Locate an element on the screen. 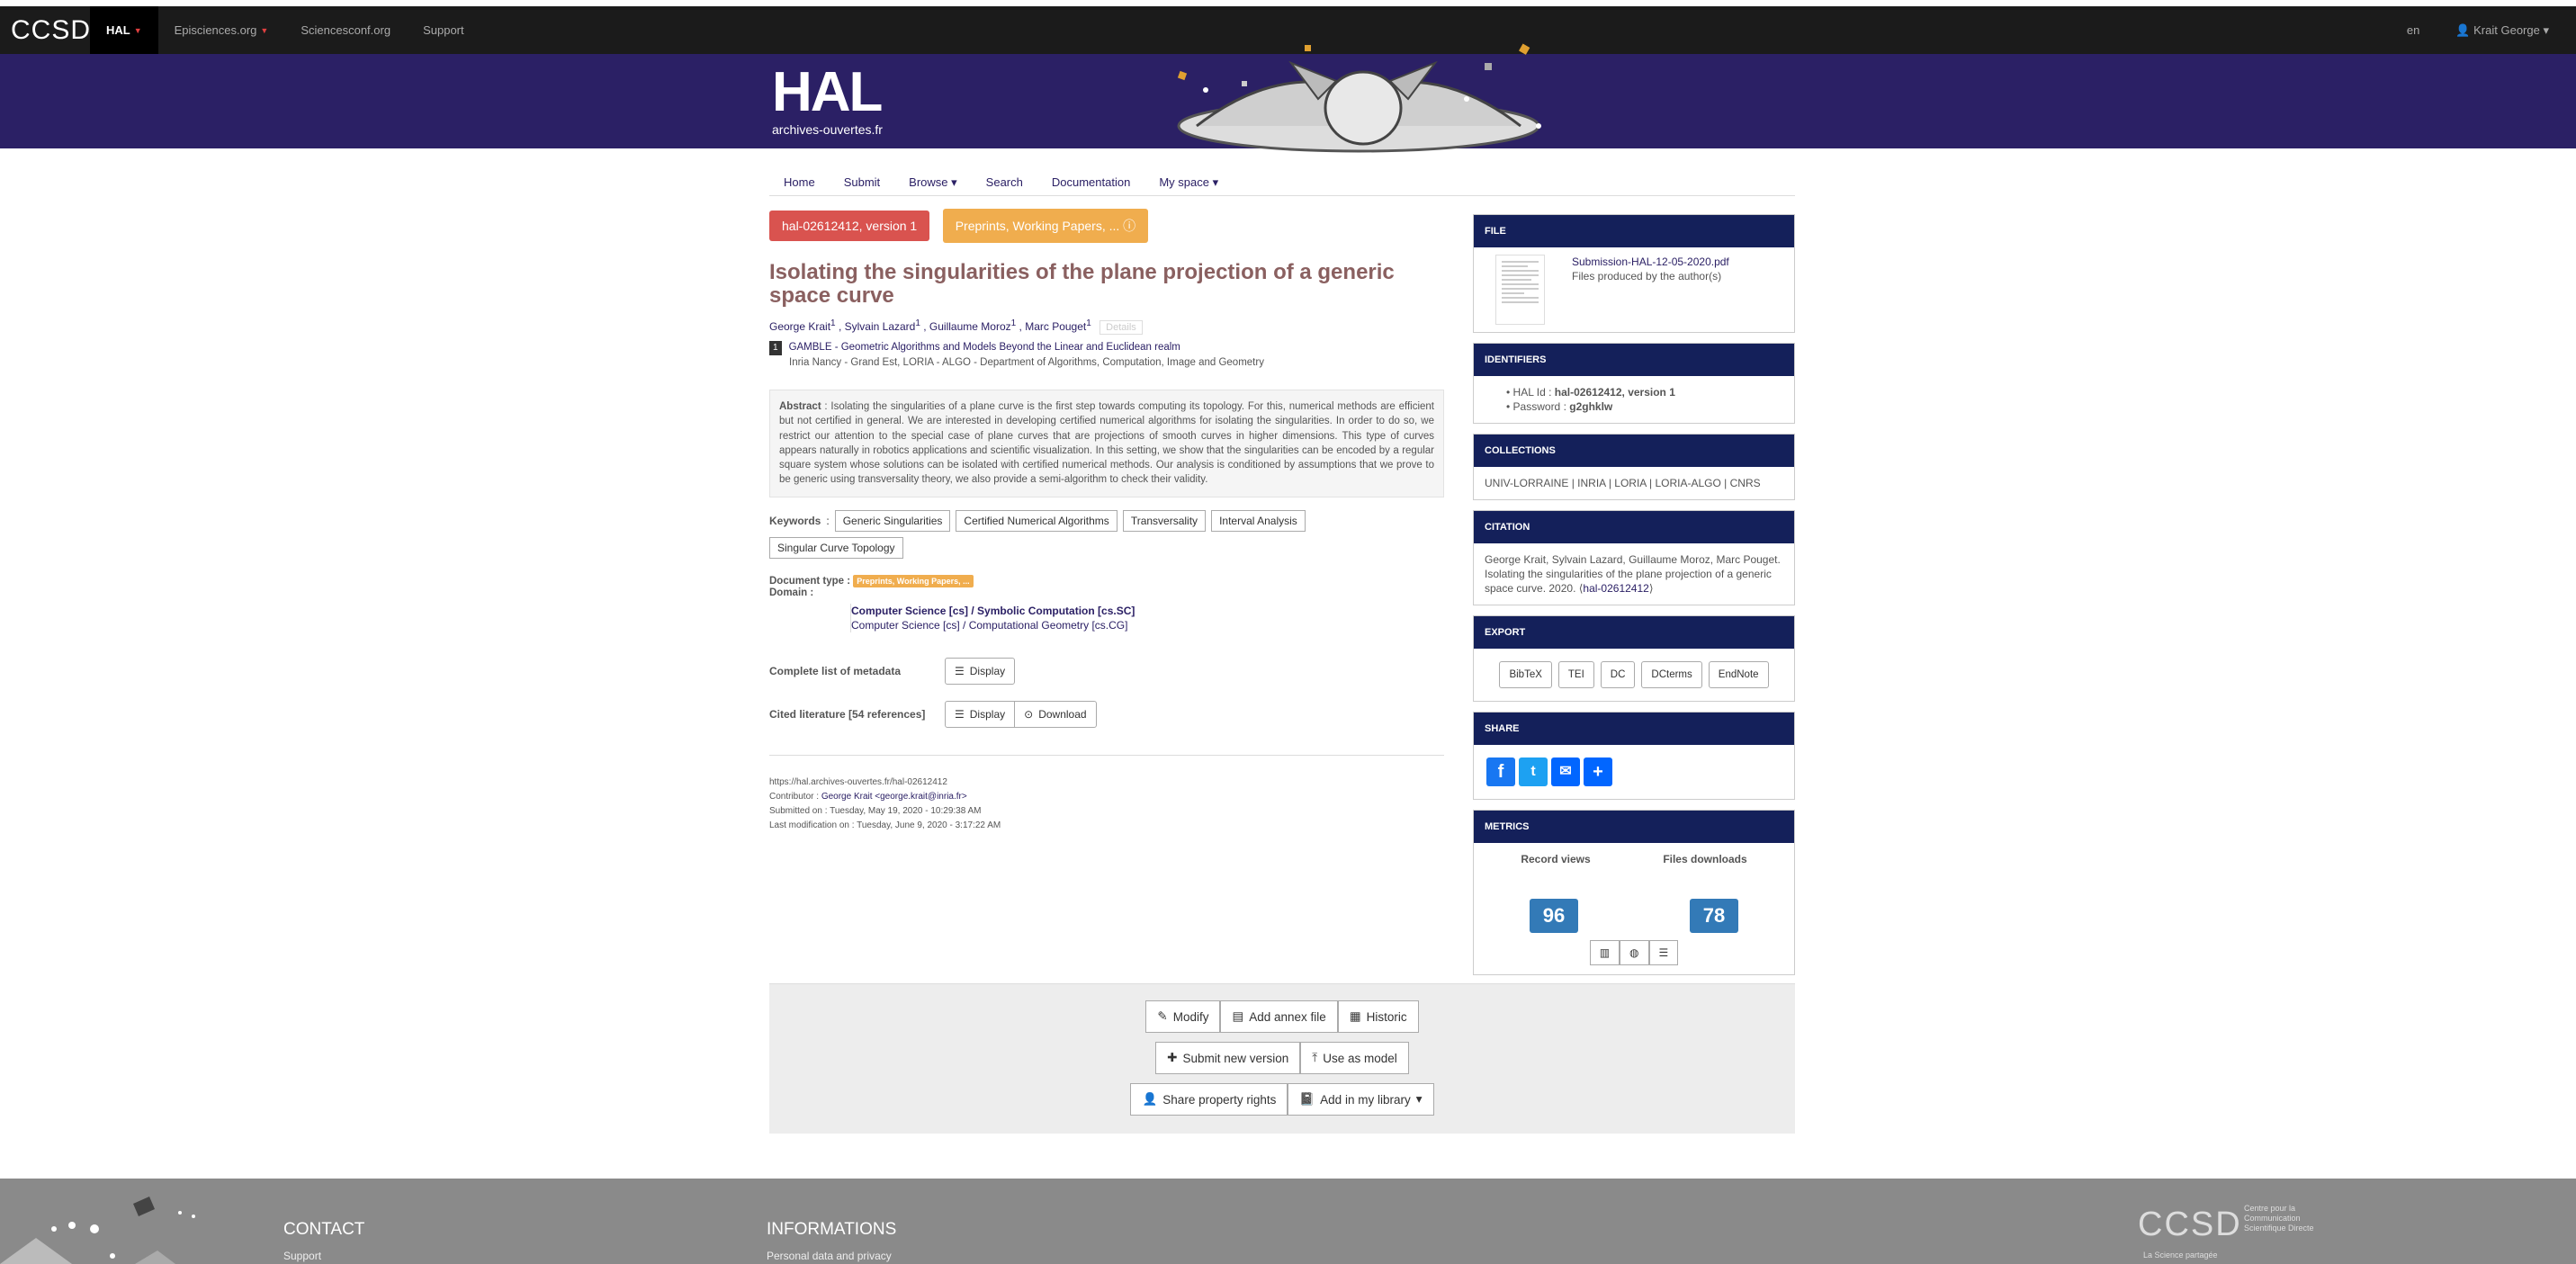 Image resolution: width=2576 pixels, height=1264 pixels. footer-privacy-link: Personal data and privacy is located at coordinates (830, 1256).